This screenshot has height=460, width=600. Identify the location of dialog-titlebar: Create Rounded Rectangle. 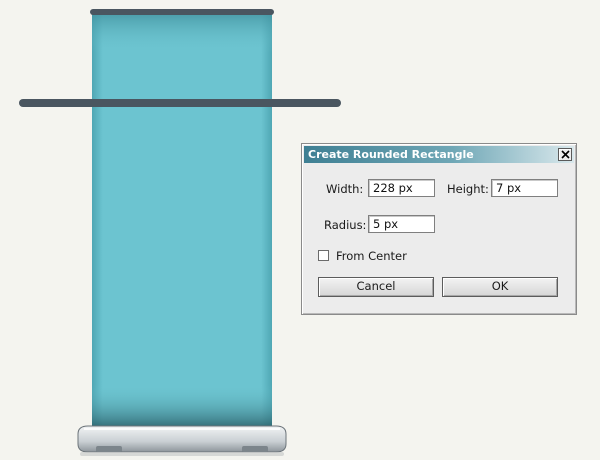
(439, 154).